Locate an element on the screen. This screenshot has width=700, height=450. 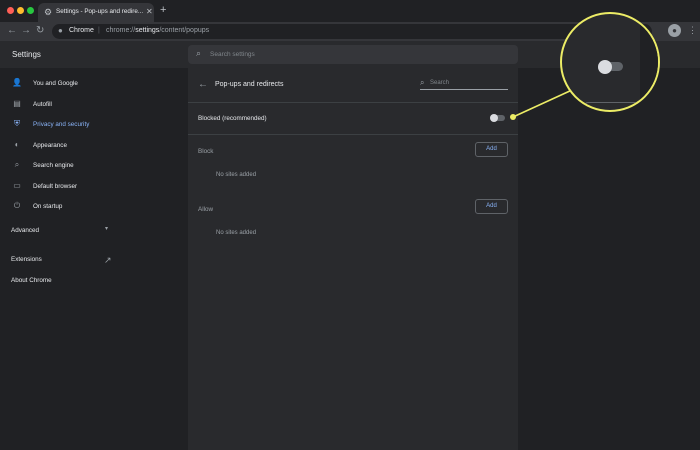
url-prefix: chrome:// is located at coordinates (121, 30).